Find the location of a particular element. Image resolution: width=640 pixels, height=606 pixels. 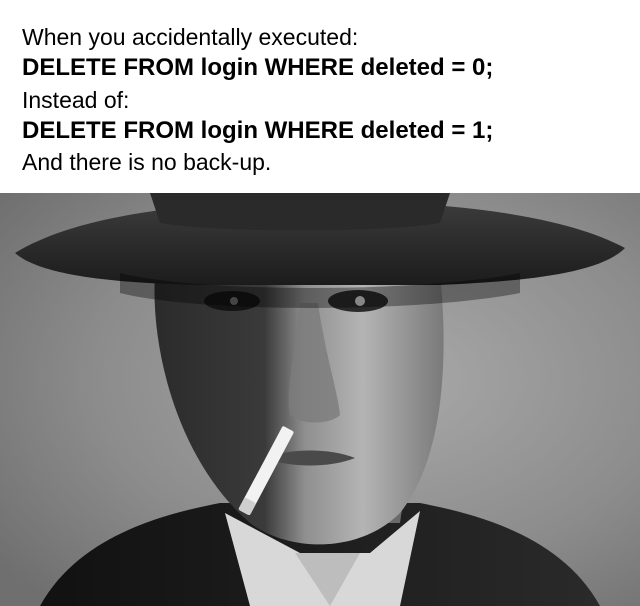

caption-sql-intended: DELETE FROM login WHERE deleted = 1; is located at coordinates (258, 130).